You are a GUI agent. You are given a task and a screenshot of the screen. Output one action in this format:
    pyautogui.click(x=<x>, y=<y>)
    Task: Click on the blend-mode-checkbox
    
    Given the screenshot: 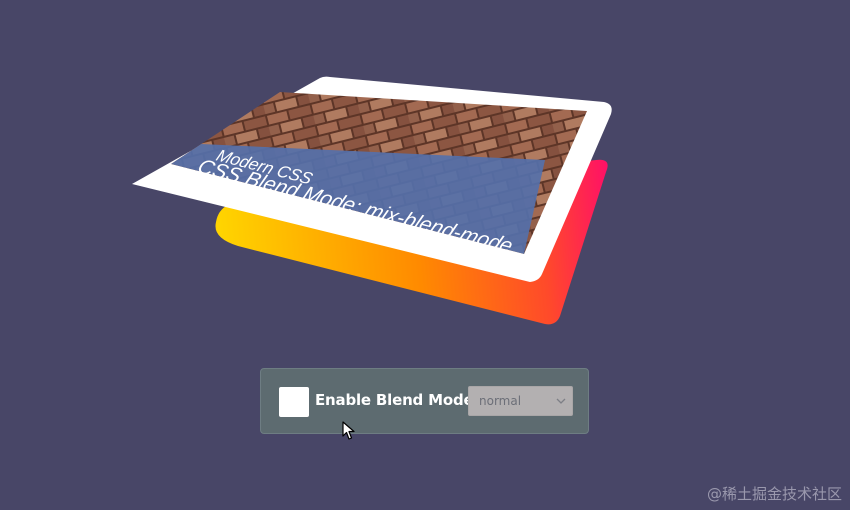 What is the action you would take?
    pyautogui.click(x=294, y=402)
    